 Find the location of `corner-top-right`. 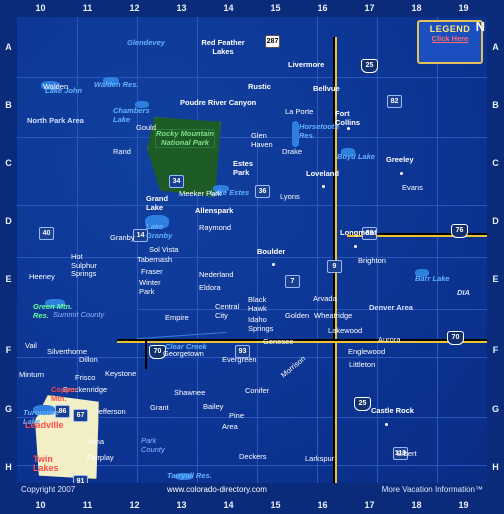

corner-top-right is located at coordinates (495, 8).